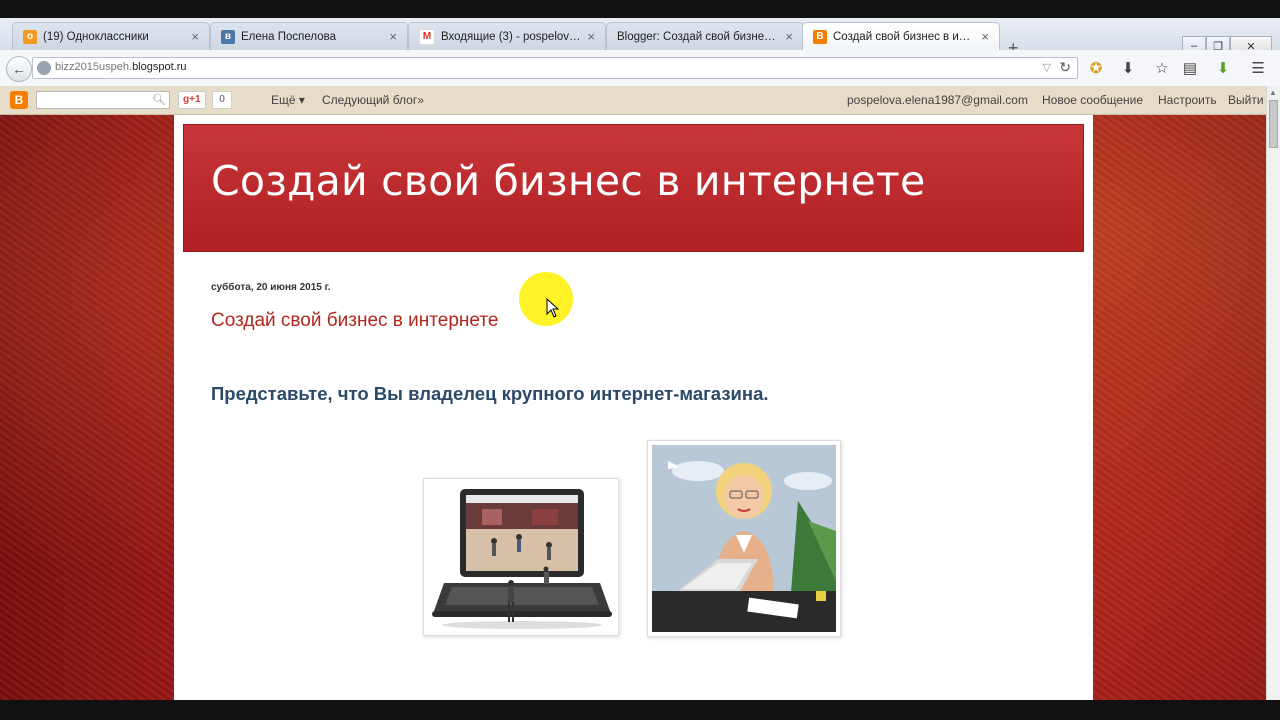 This screenshot has height=720, width=1280. Describe the element at coordinates (121, 67) in the screenshot. I see `url-text: bizz2015uspeh.blogspot.ru` at that location.